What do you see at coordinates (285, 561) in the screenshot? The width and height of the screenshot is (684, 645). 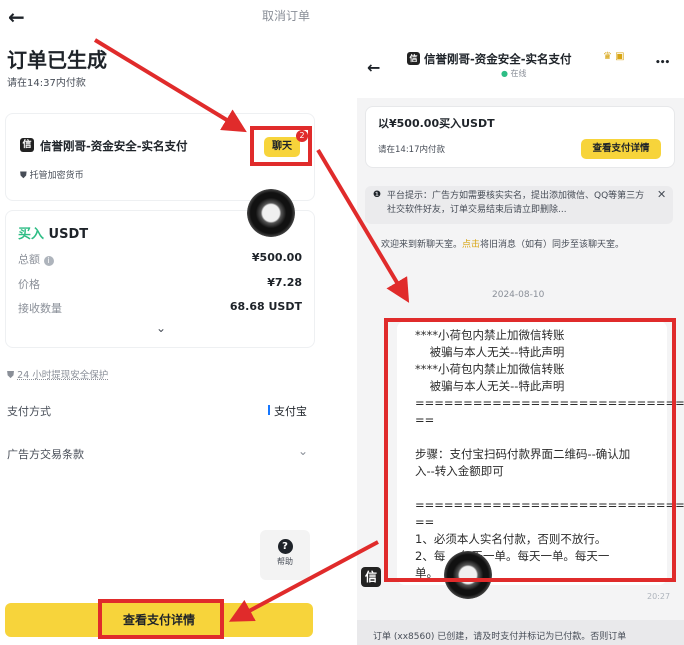 I see `help-label: 帮助` at bounding box center [285, 561].